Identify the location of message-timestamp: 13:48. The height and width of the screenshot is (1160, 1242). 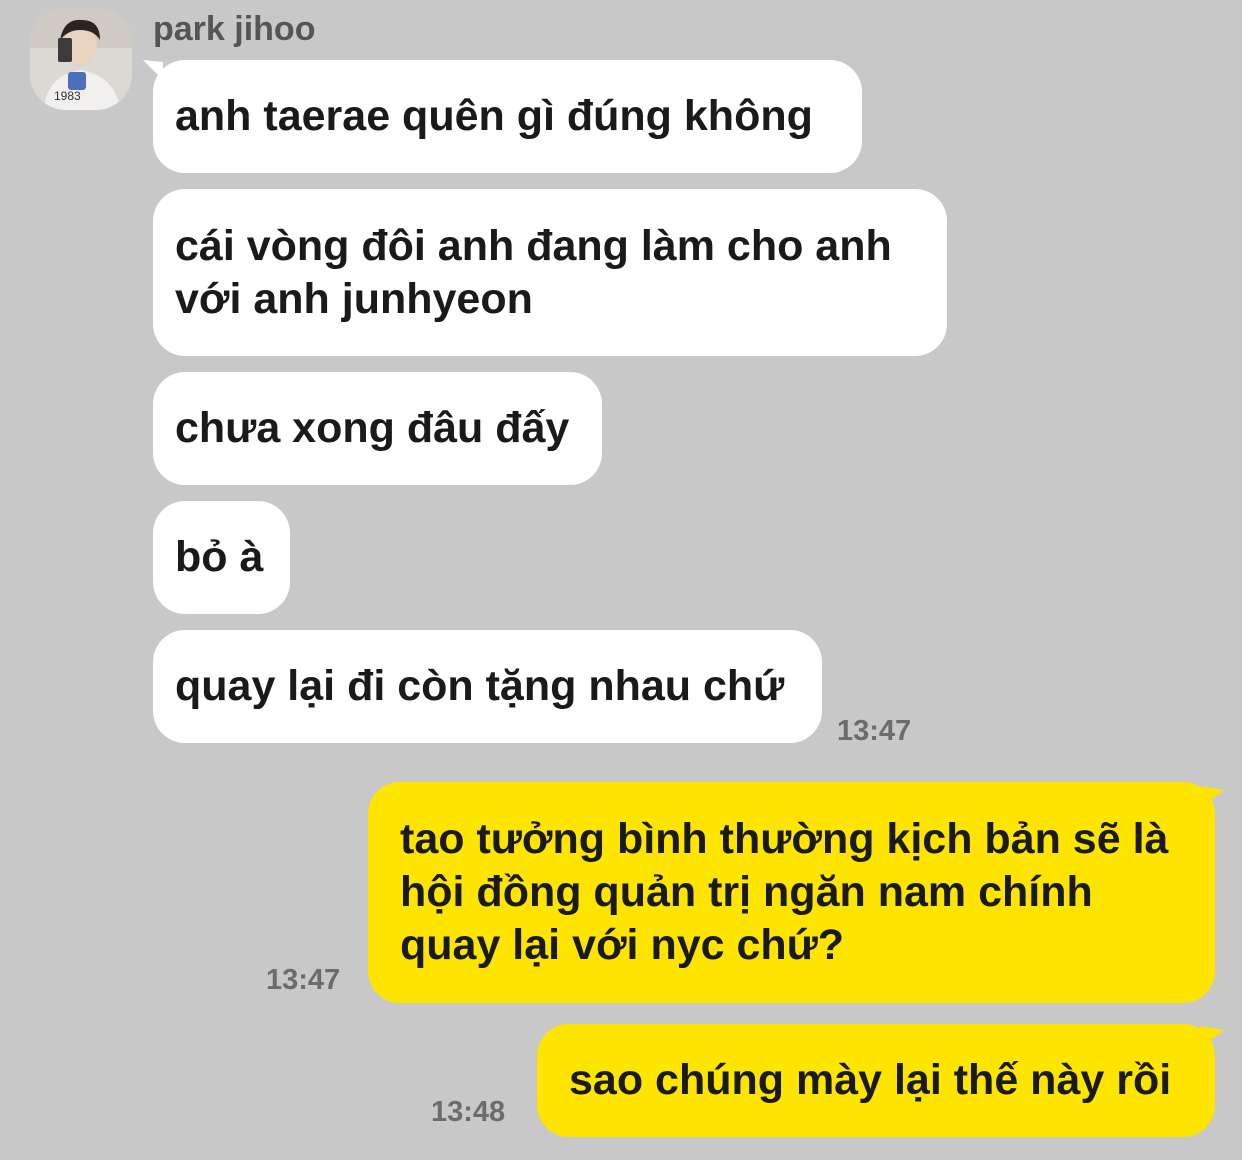
(468, 1112).